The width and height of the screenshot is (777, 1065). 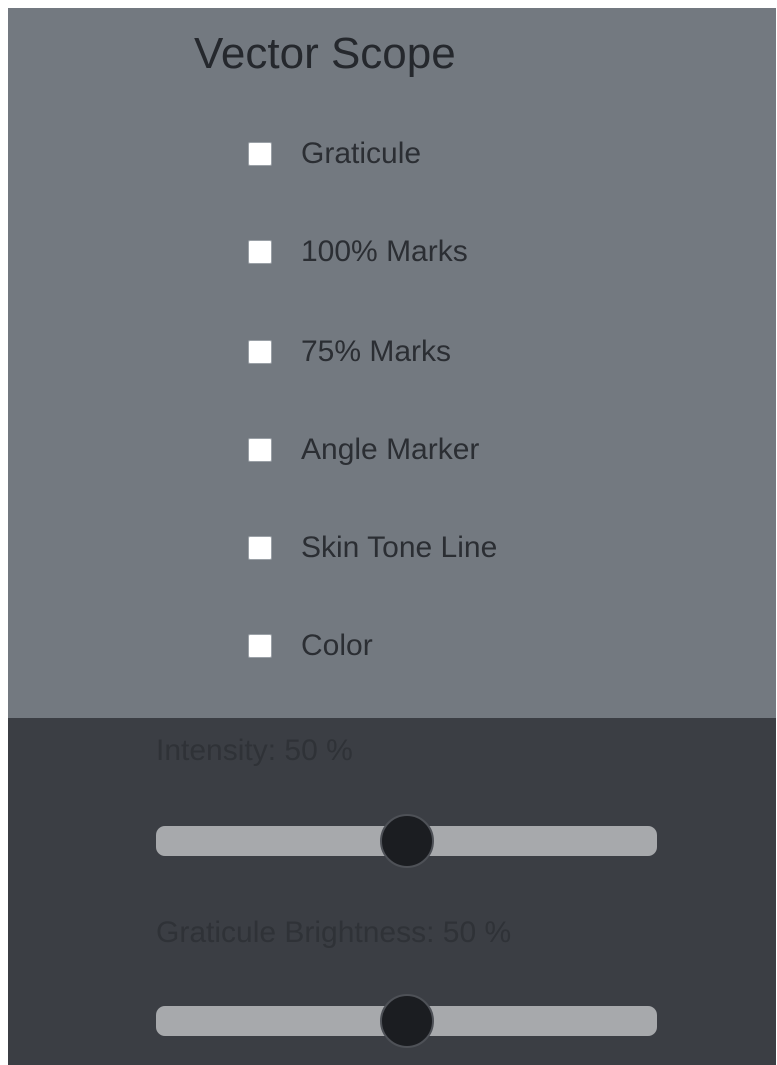 I want to click on graticule-checkbox, so click(x=260, y=154).